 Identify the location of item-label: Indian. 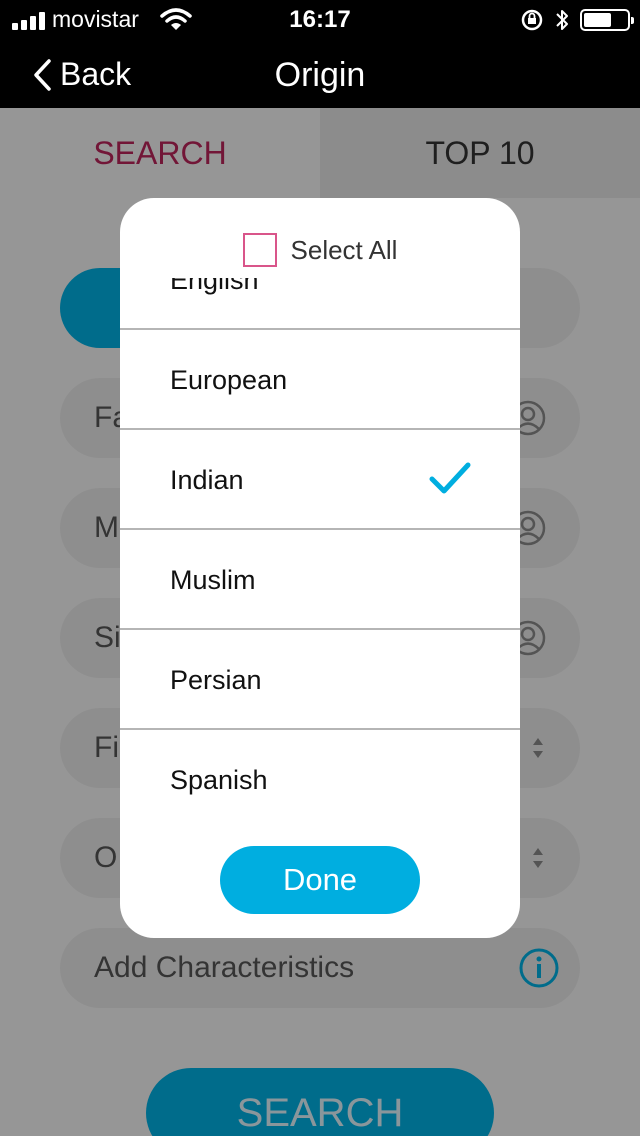
(207, 480).